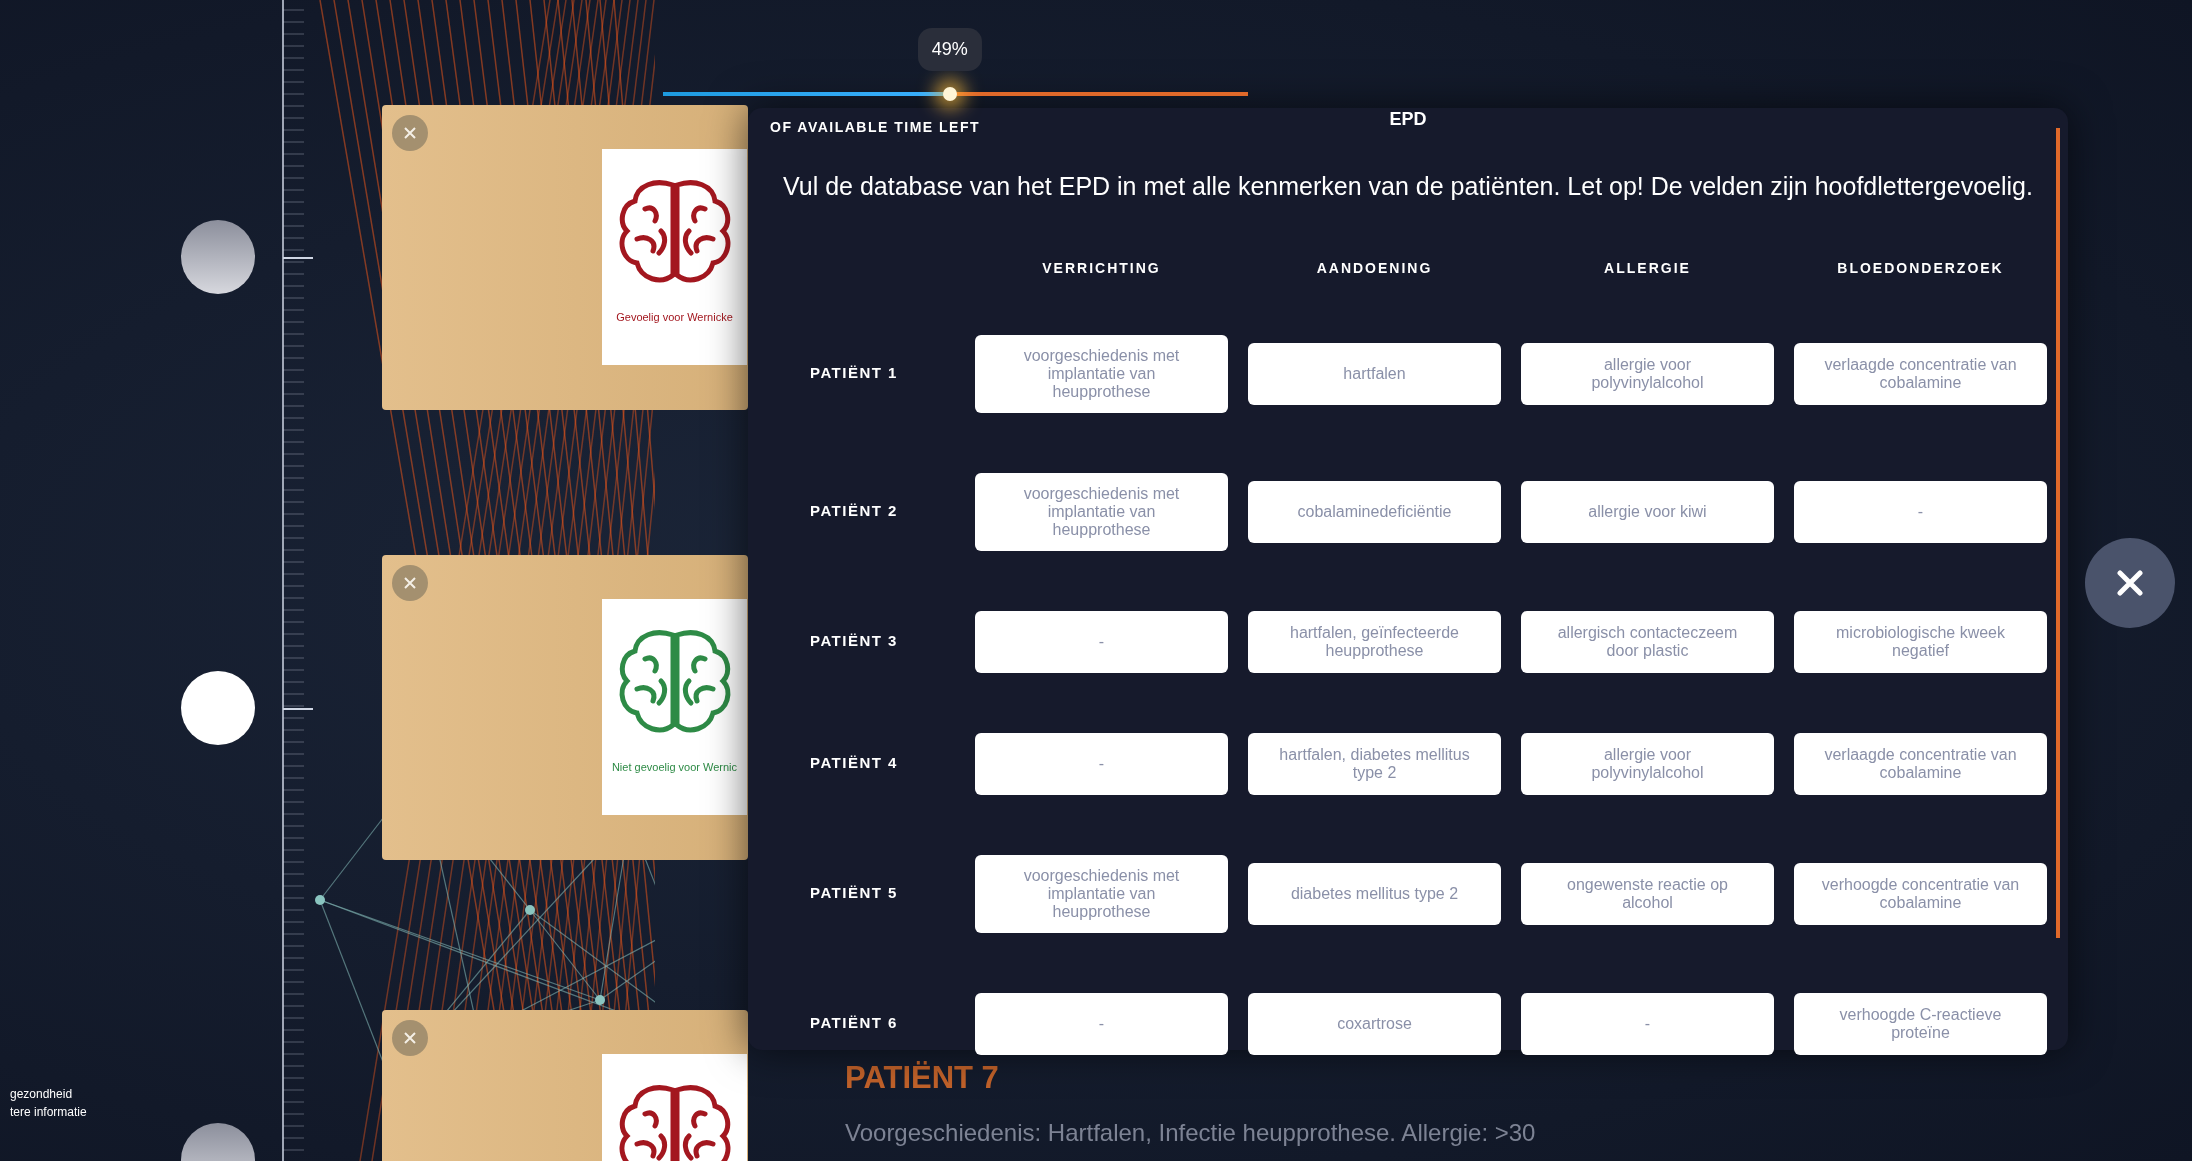  Describe the element at coordinates (949, 49) in the screenshot. I see `timer-reading: 49%` at that location.